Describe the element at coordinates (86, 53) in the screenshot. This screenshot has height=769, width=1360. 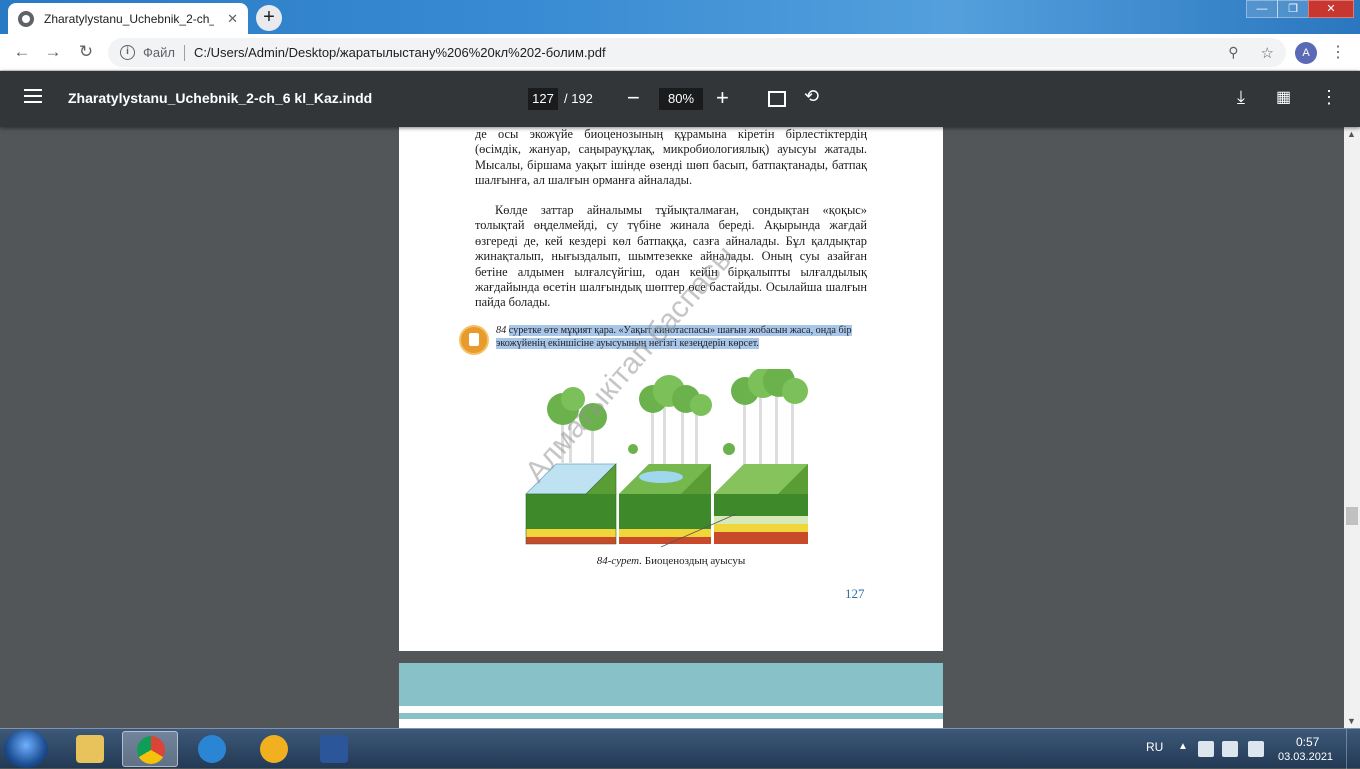
I see `reload-icon: ↻` at that location.